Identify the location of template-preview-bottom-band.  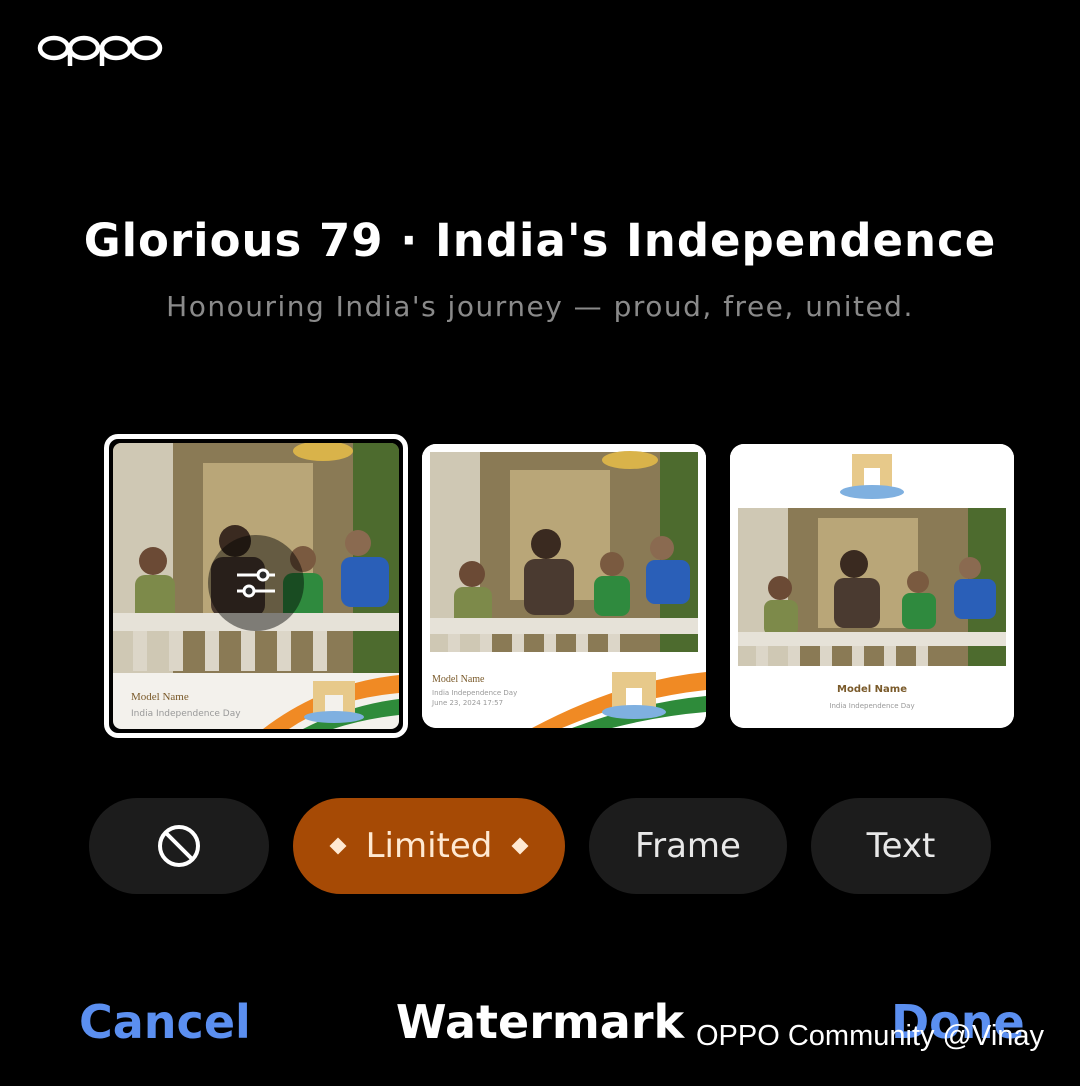
(564, 586).